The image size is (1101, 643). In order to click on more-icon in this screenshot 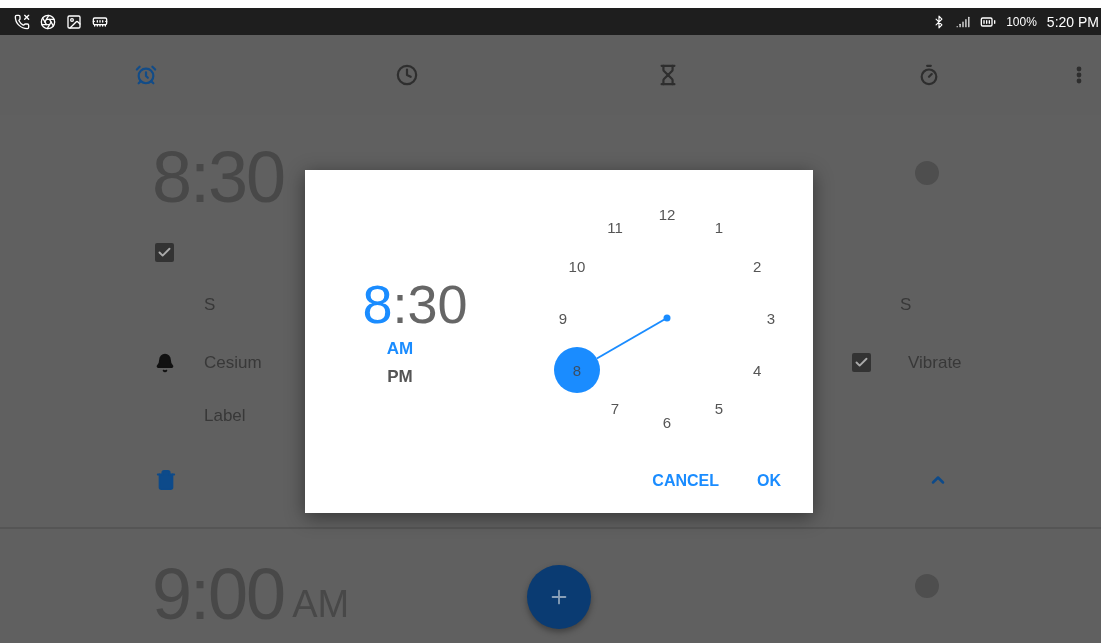, I will do `click(1079, 75)`.